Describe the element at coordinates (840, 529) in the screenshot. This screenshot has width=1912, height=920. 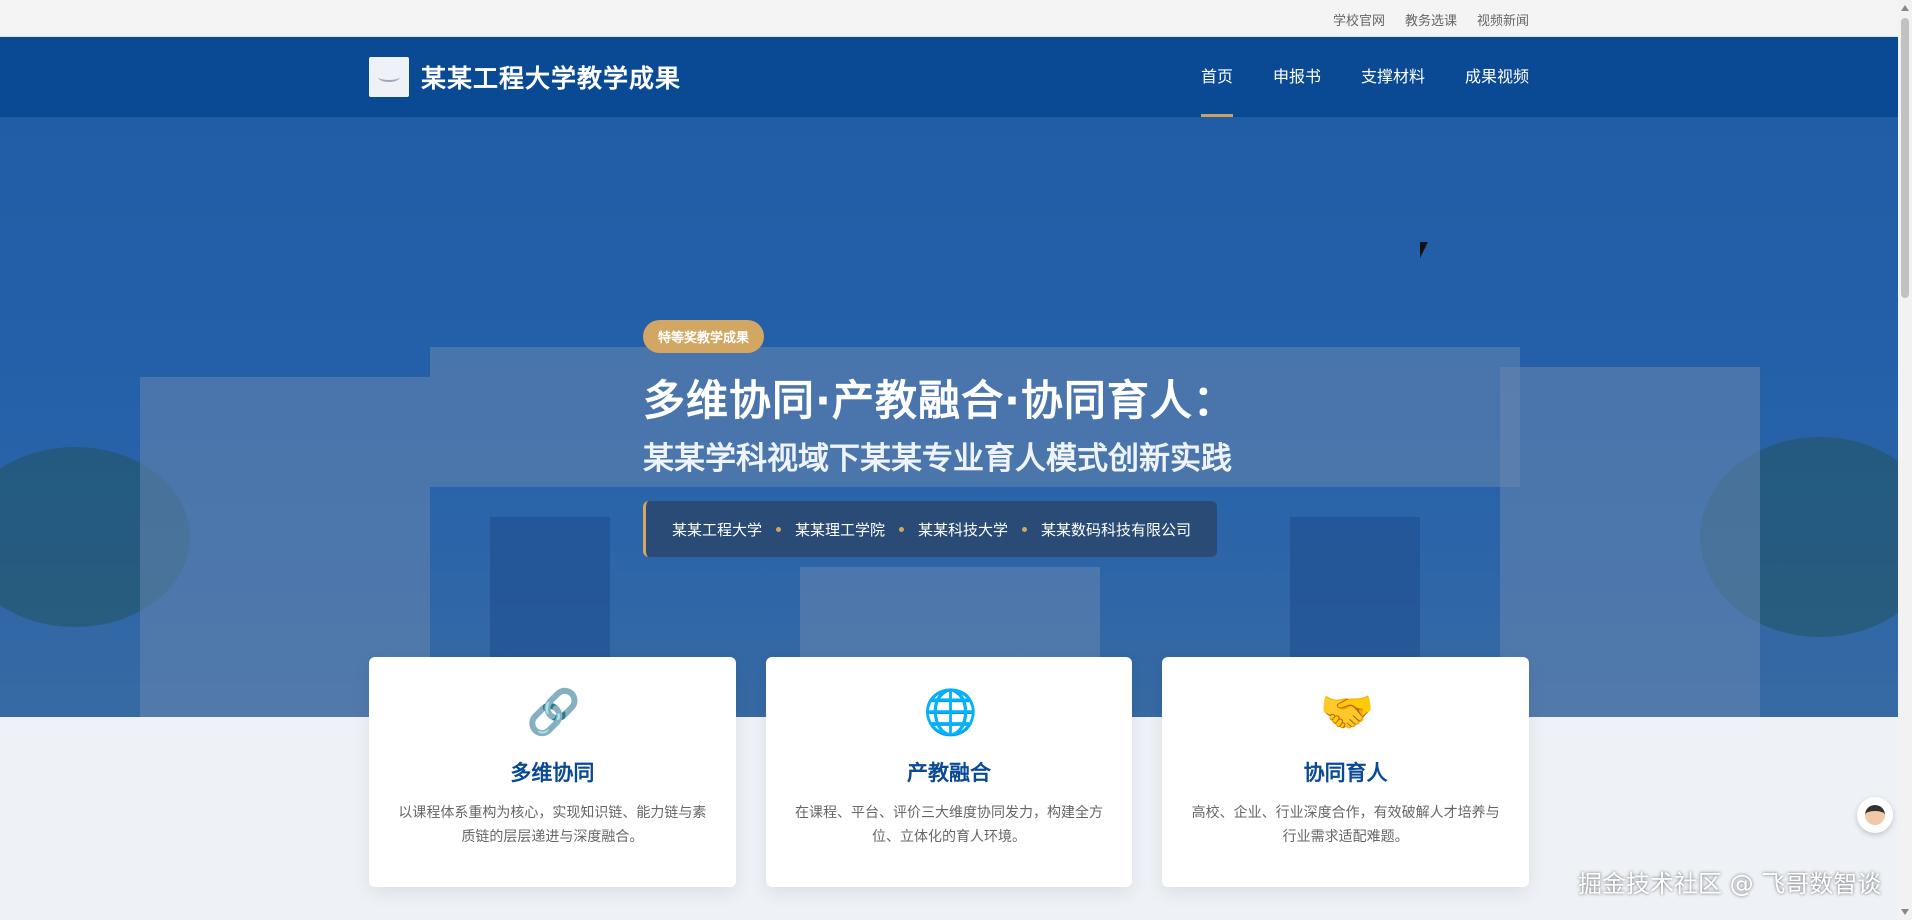
I see `partner-item: 某某理工学院` at that location.